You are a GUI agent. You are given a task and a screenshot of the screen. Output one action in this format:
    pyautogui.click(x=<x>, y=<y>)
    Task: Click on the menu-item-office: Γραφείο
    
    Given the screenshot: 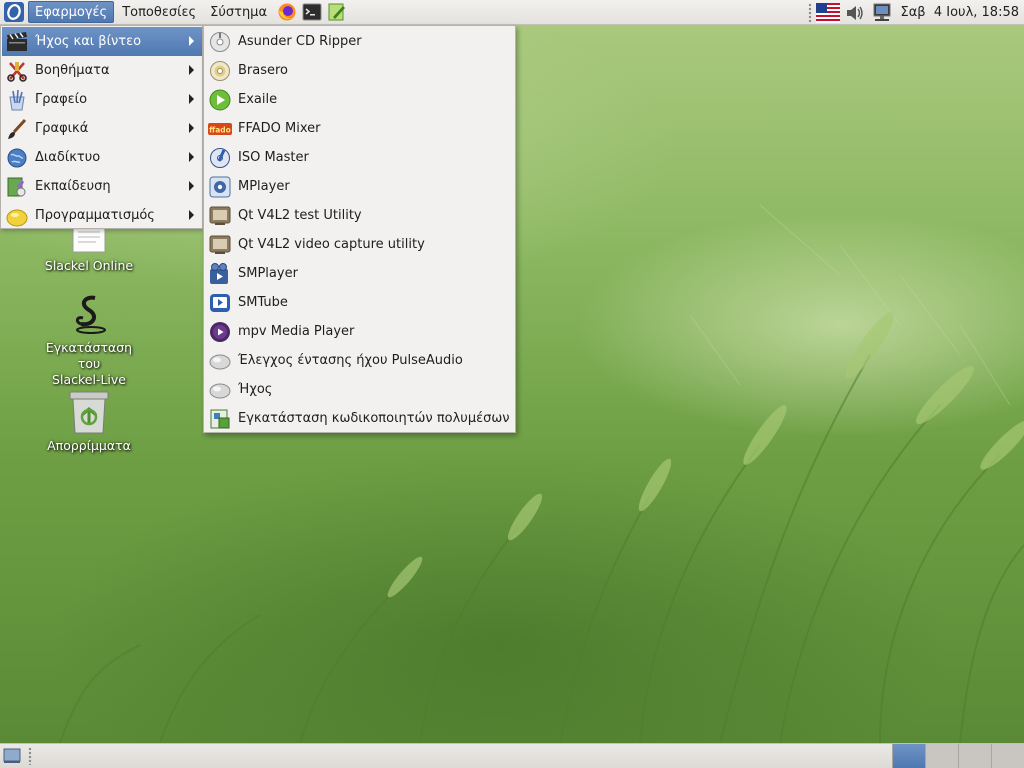 What is the action you would take?
    pyautogui.click(x=102, y=99)
    